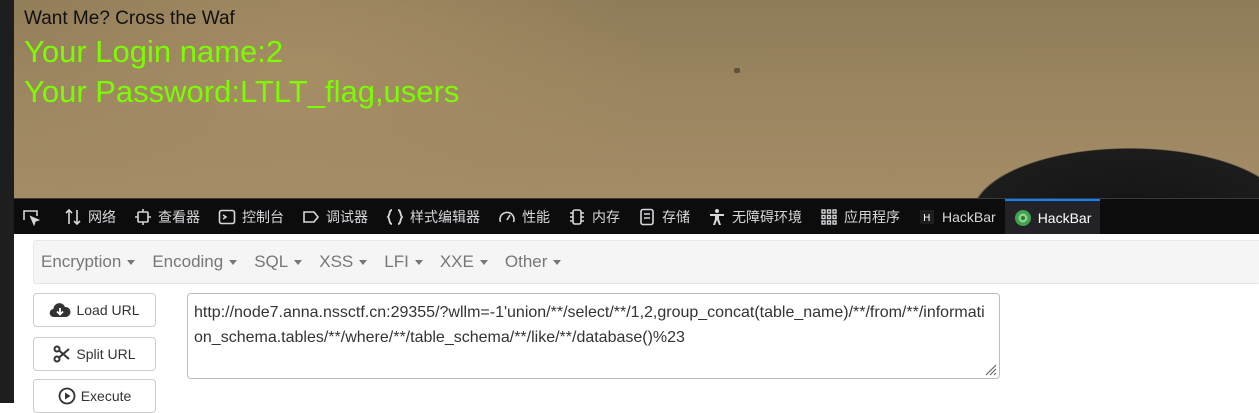 Image resolution: width=1259 pixels, height=413 pixels. I want to click on performance-icon, so click(507, 217).